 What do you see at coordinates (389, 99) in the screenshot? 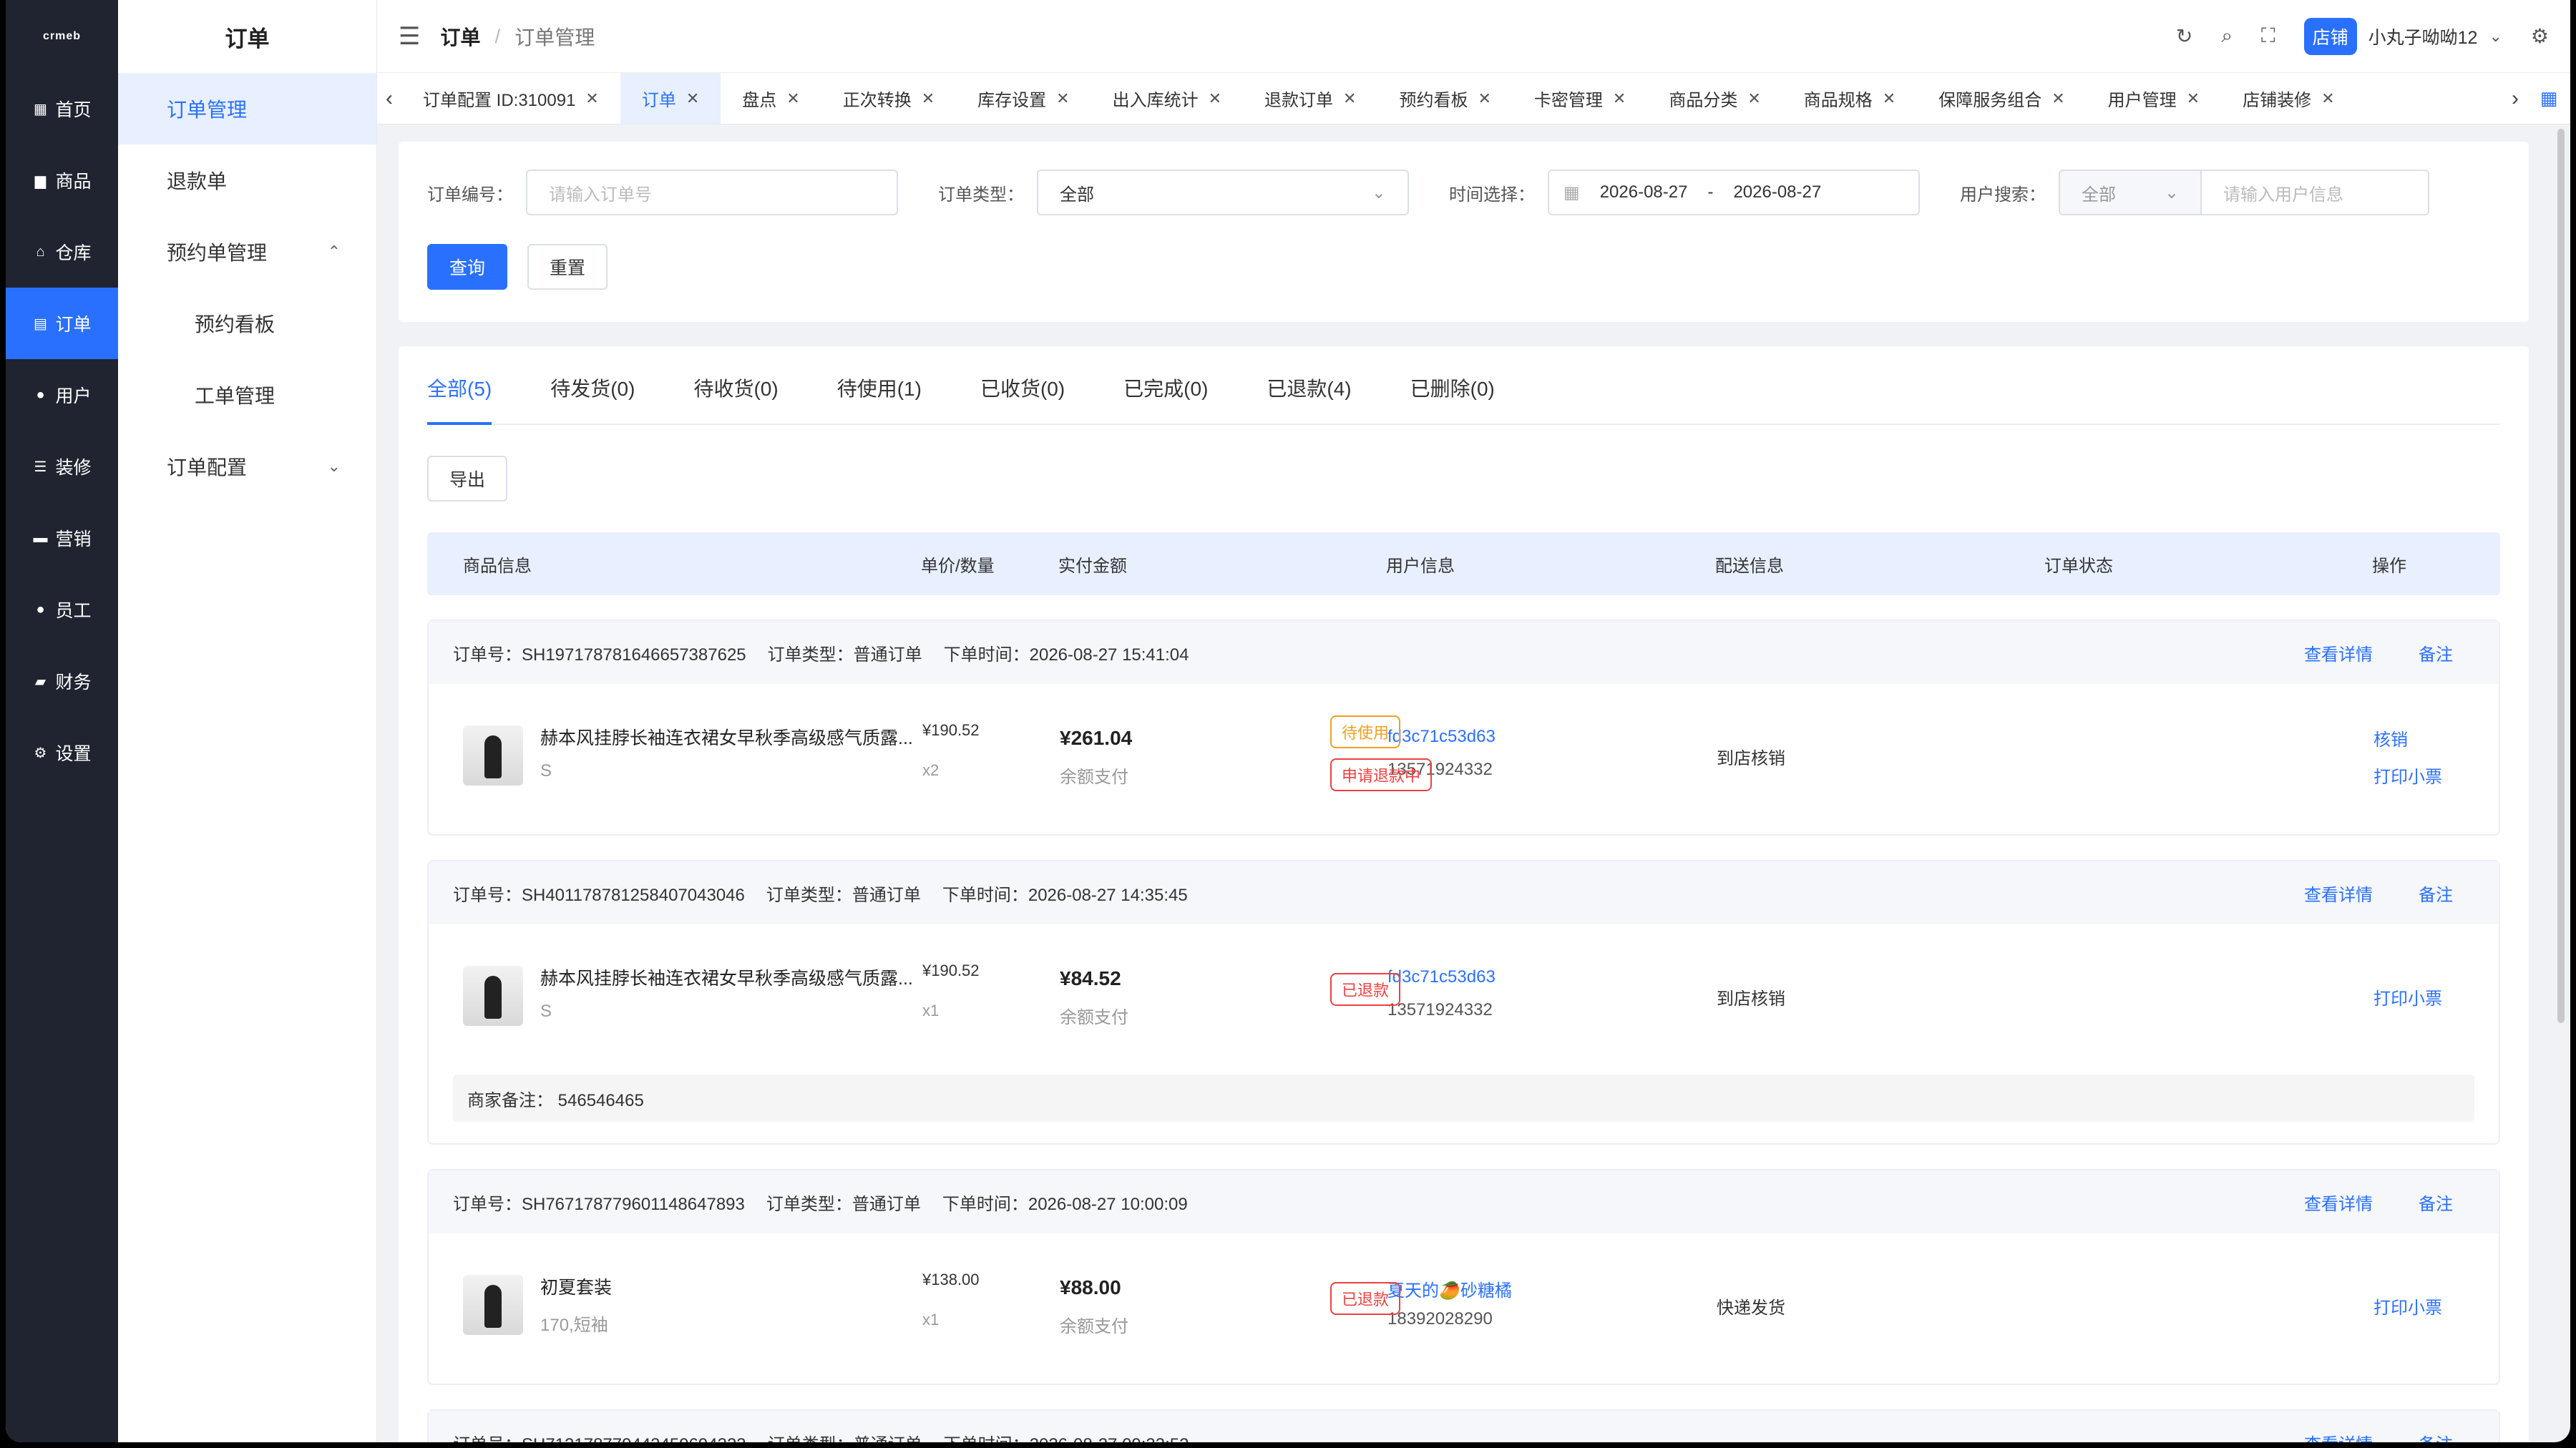
I see `tabs-scroll-left-icon: ‹` at bounding box center [389, 99].